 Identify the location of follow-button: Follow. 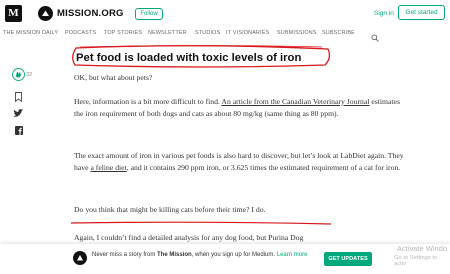
(149, 14).